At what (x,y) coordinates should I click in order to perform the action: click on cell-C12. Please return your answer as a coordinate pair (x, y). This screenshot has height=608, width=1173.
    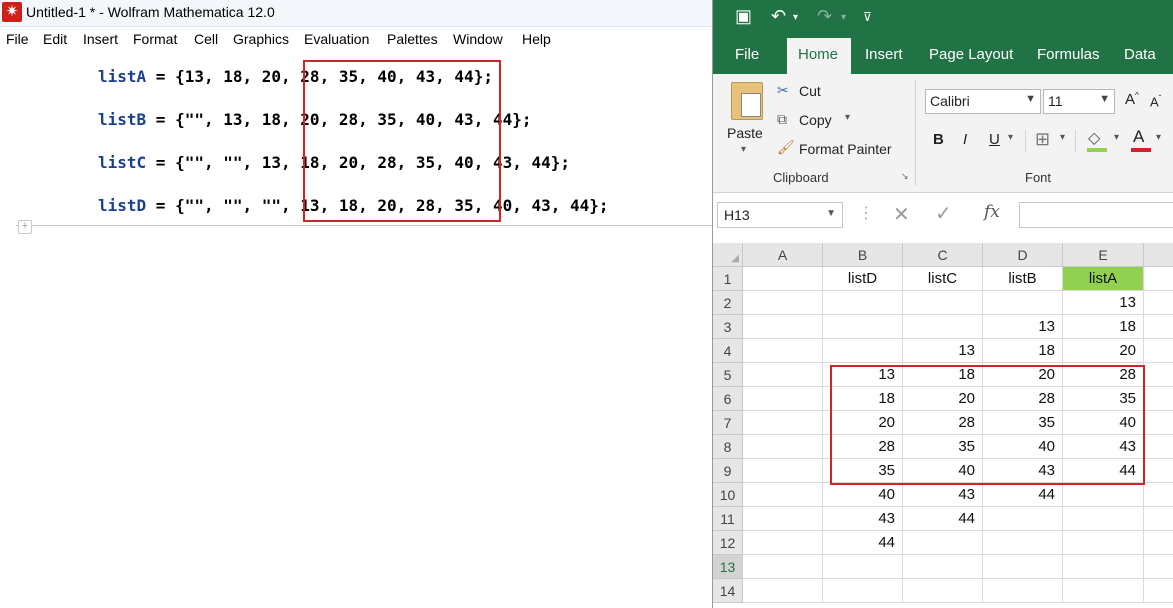
    Looking at the image, I should click on (943, 543).